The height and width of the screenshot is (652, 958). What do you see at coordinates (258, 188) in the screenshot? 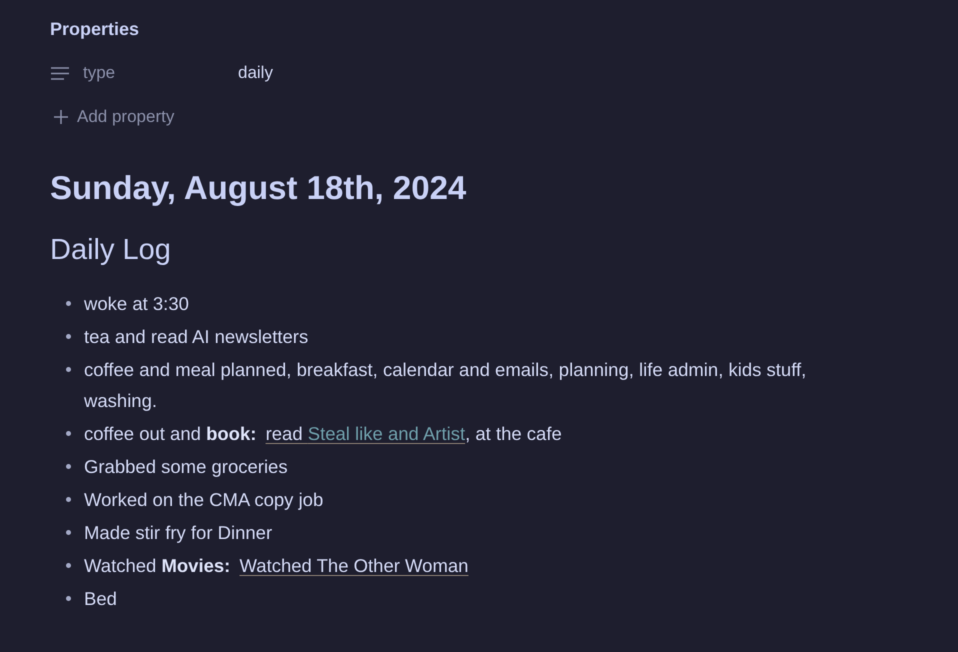
I see `note-title: Sunday, August 18th, 2024` at bounding box center [258, 188].